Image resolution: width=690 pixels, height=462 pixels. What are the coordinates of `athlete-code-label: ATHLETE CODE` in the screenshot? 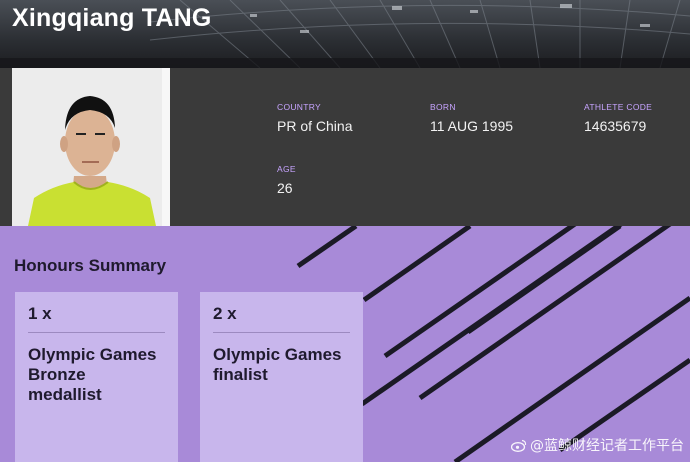 It's located at (618, 107).